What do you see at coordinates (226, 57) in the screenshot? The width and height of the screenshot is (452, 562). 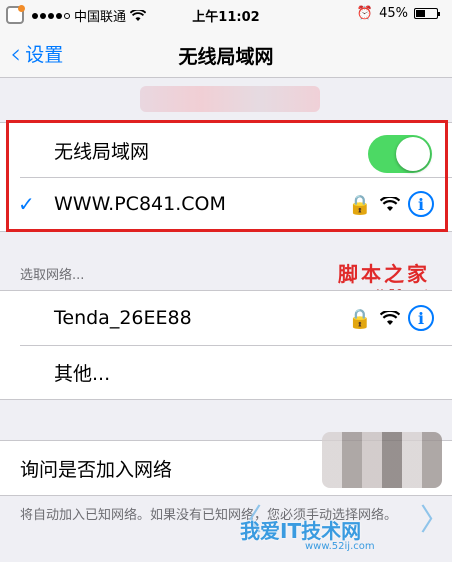 I see `page-title: 无线局域网` at bounding box center [226, 57].